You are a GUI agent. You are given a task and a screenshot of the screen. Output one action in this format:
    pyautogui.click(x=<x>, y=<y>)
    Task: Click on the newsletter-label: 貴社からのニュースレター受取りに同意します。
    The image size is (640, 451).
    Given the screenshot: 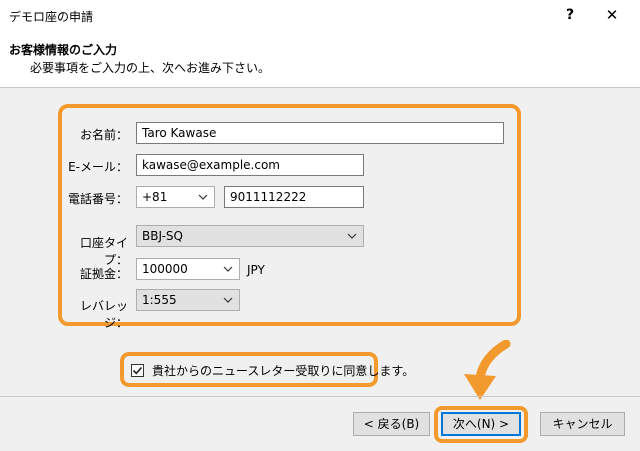 What is the action you would take?
    pyautogui.click(x=283, y=371)
    